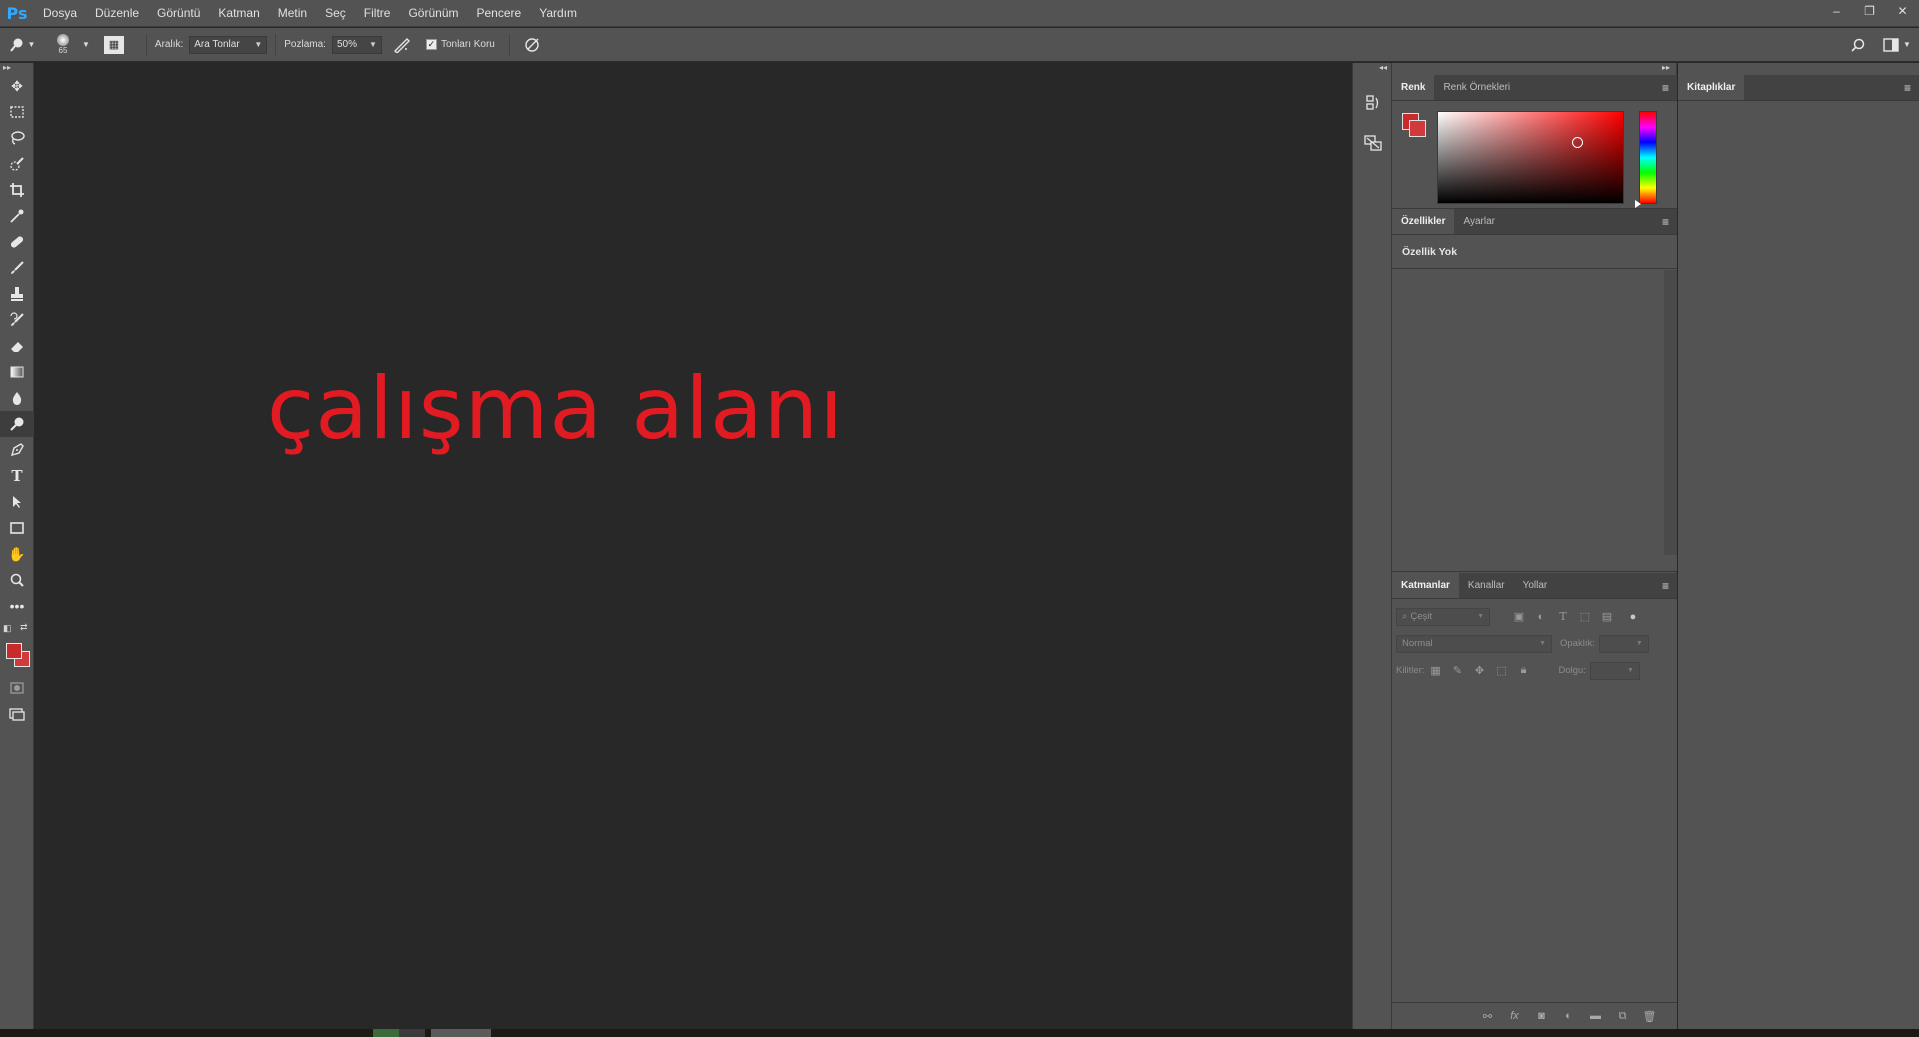 The image size is (1919, 1037). I want to click on background-color-swatch, so click(1417, 128).